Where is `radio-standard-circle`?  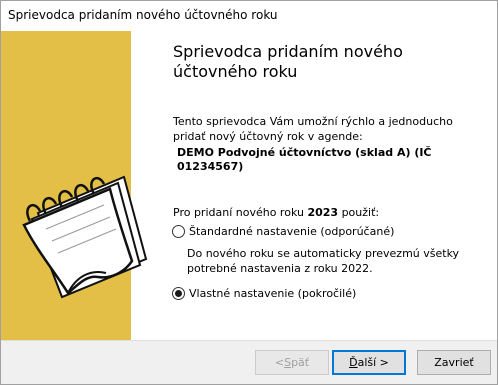 radio-standard-circle is located at coordinates (178, 231).